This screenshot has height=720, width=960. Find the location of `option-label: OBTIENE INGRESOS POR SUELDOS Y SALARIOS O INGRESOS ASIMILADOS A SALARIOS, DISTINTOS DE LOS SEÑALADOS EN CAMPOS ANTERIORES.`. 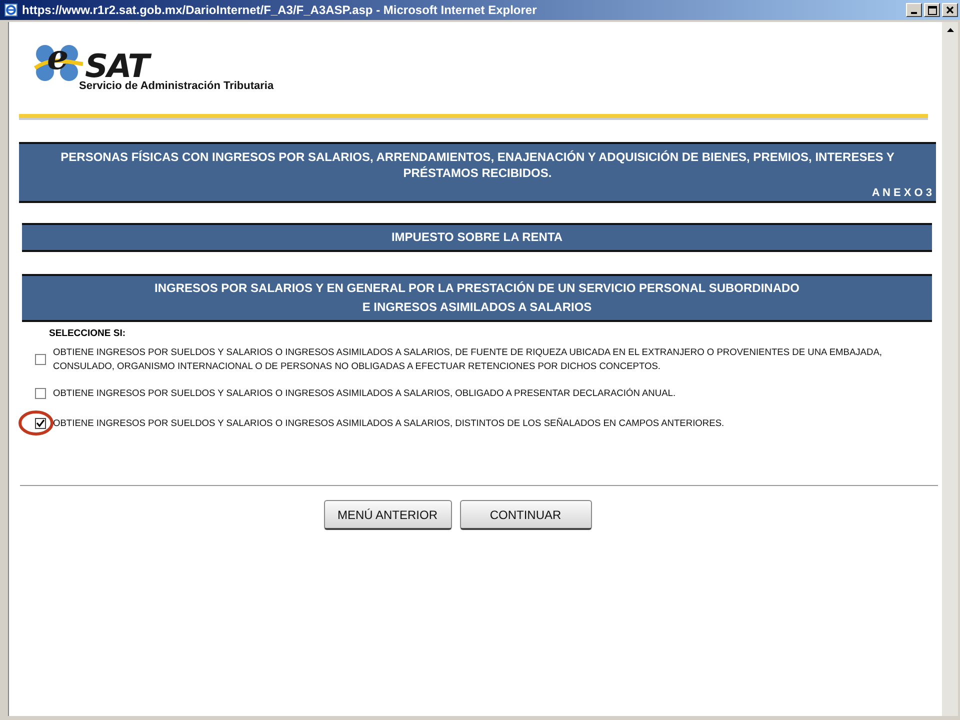

option-label: OBTIENE INGRESOS POR SUELDOS Y SALARIOS O INGRESOS ASIMILADOS A SALARIOS, DISTINTOS DE LOS SEÑALADOS EN CAMPOS ANTERIORES. is located at coordinates (388, 423).